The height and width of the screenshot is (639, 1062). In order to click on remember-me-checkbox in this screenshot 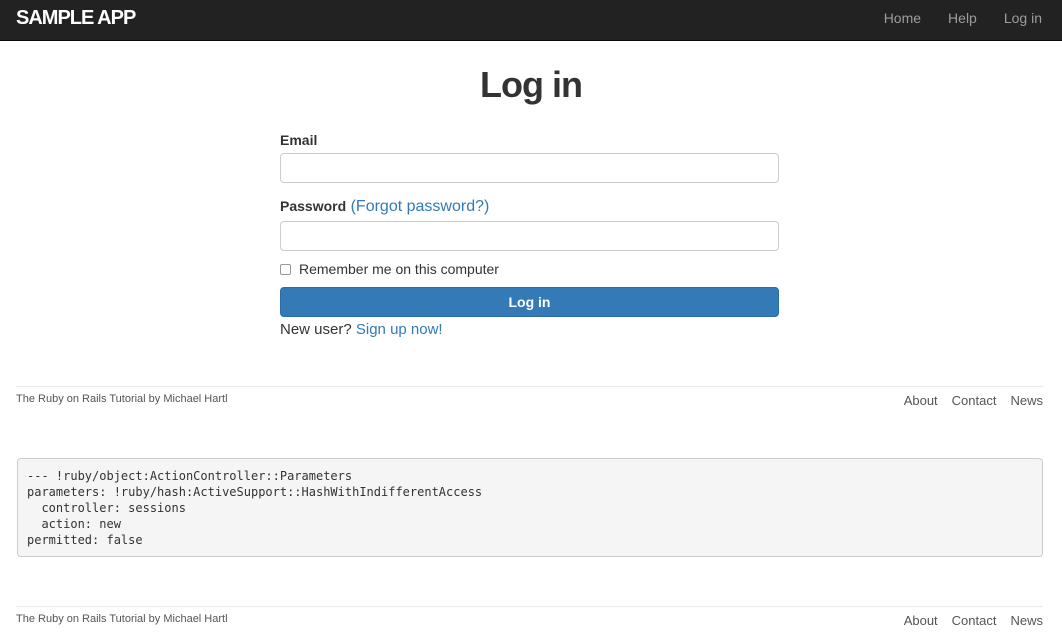, I will do `click(285, 269)`.